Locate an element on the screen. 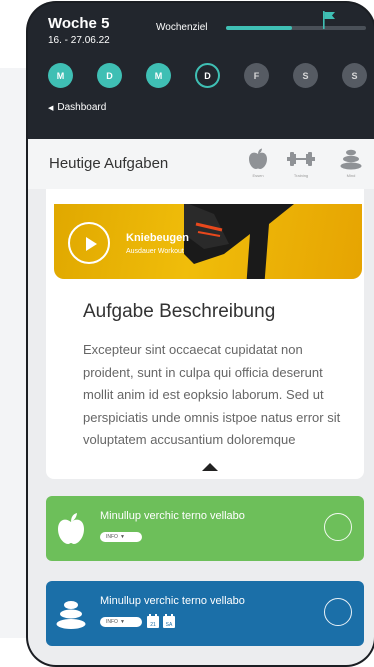 This screenshot has height=667, width=374. weekday-selector: M D M D F S S is located at coordinates (210, 76).